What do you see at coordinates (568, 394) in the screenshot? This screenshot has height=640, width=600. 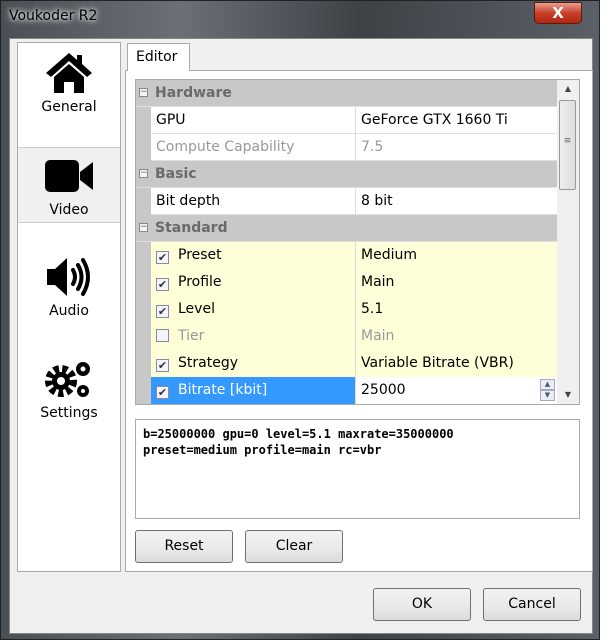 I see `scroll-down-icon: ▼` at bounding box center [568, 394].